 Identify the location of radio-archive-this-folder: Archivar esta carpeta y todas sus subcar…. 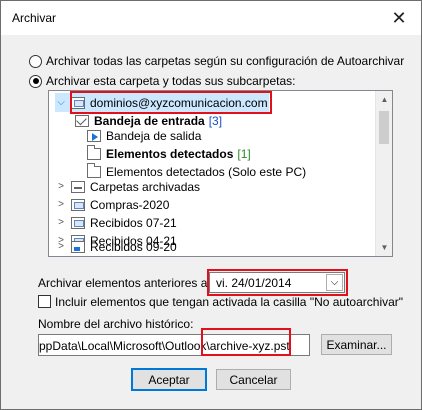
(162, 81).